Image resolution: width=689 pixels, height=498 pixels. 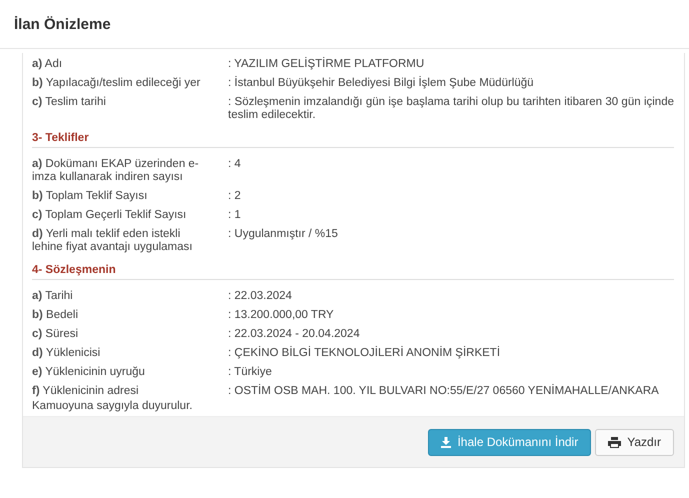 I want to click on field-value: : 13.200.000,00 TRY, so click(x=281, y=315).